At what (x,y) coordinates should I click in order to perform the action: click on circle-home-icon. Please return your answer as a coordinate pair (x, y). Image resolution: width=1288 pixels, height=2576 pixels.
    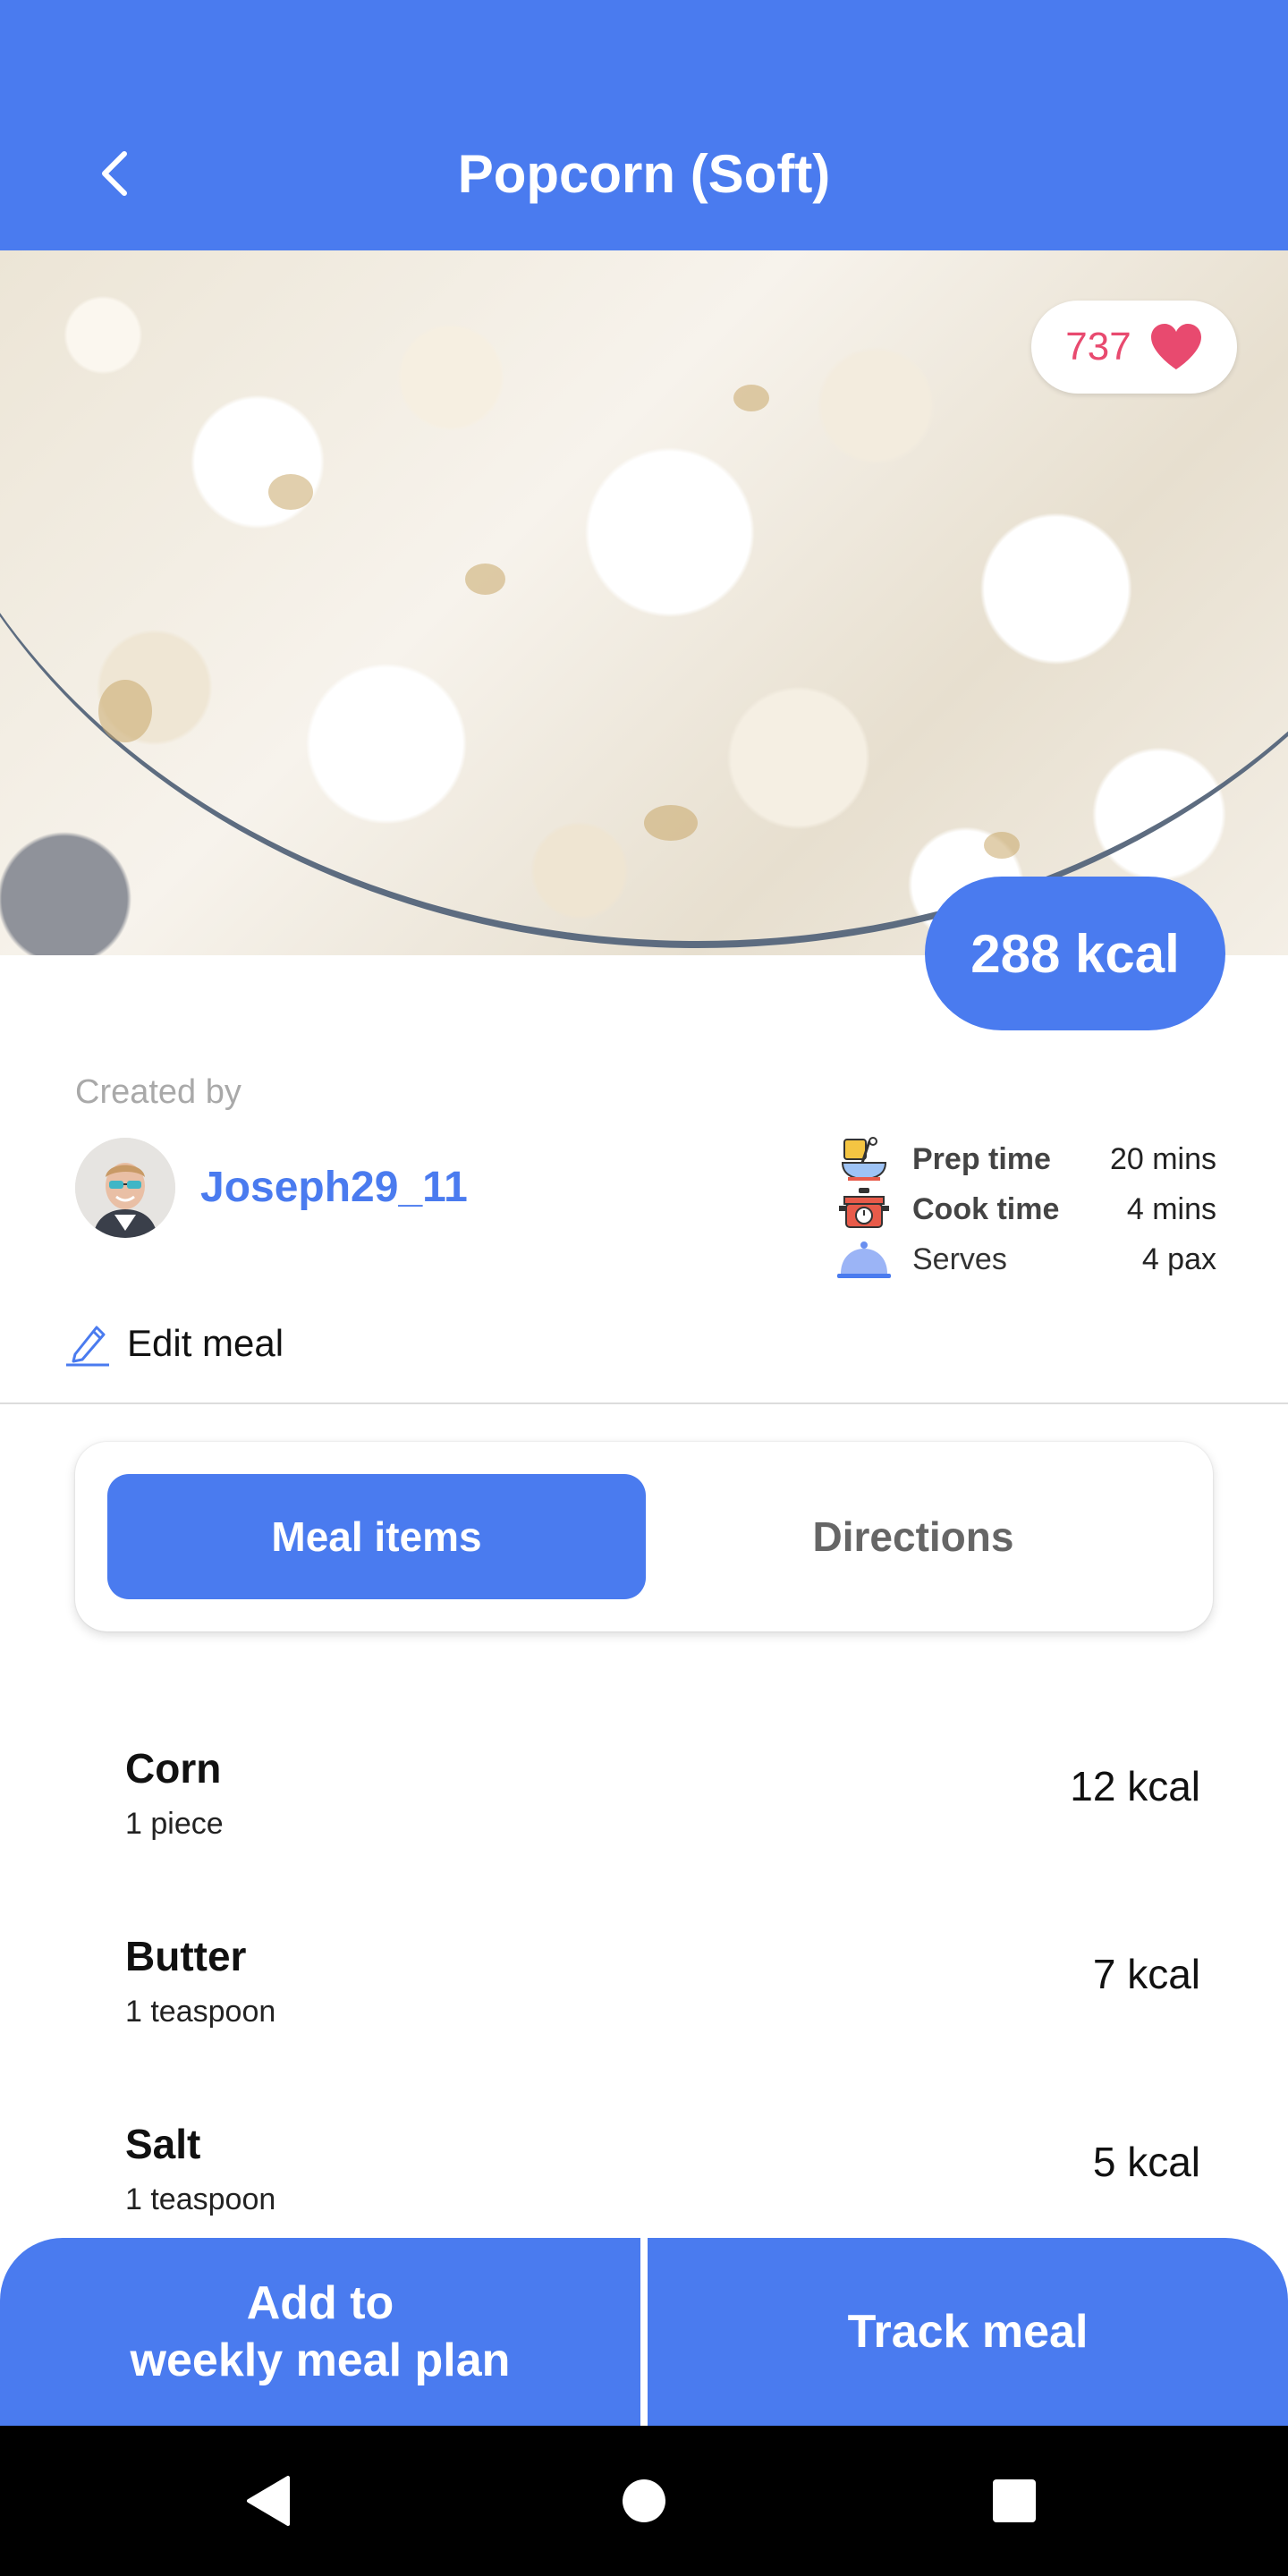
    Looking at the image, I should click on (644, 2500).